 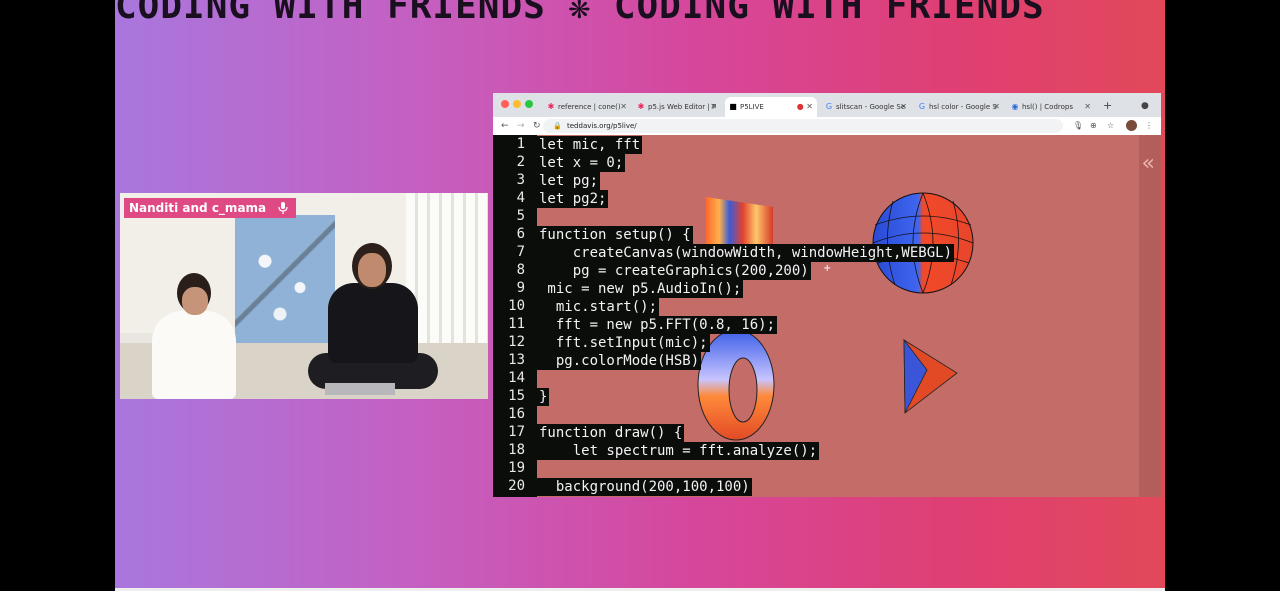 I want to click on cone-shape, so click(x=930, y=376).